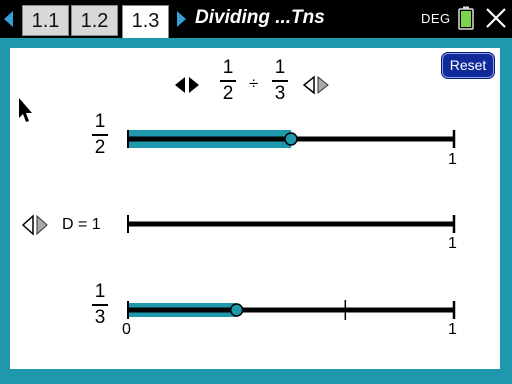 This screenshot has width=512, height=384. What do you see at coordinates (291, 310) in the screenshot?
I see `divisor-number-line` at bounding box center [291, 310].